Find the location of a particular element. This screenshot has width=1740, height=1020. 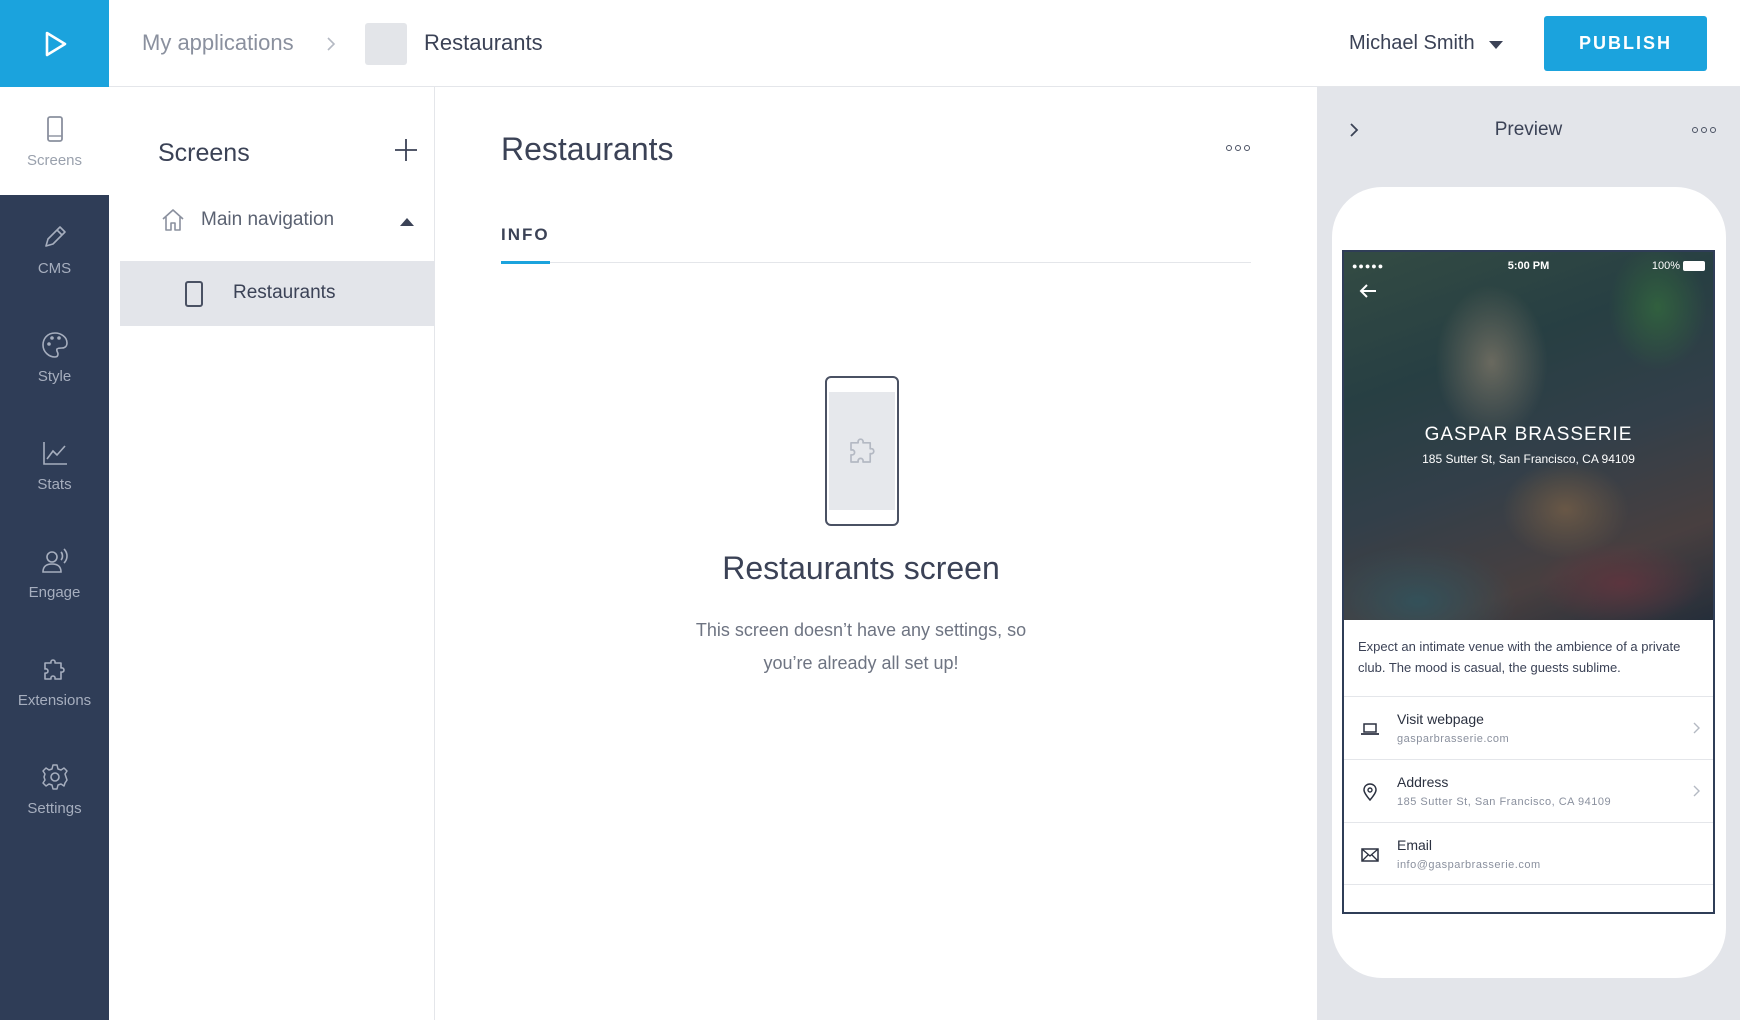

preview-more-options-icon is located at coordinates (1704, 130).